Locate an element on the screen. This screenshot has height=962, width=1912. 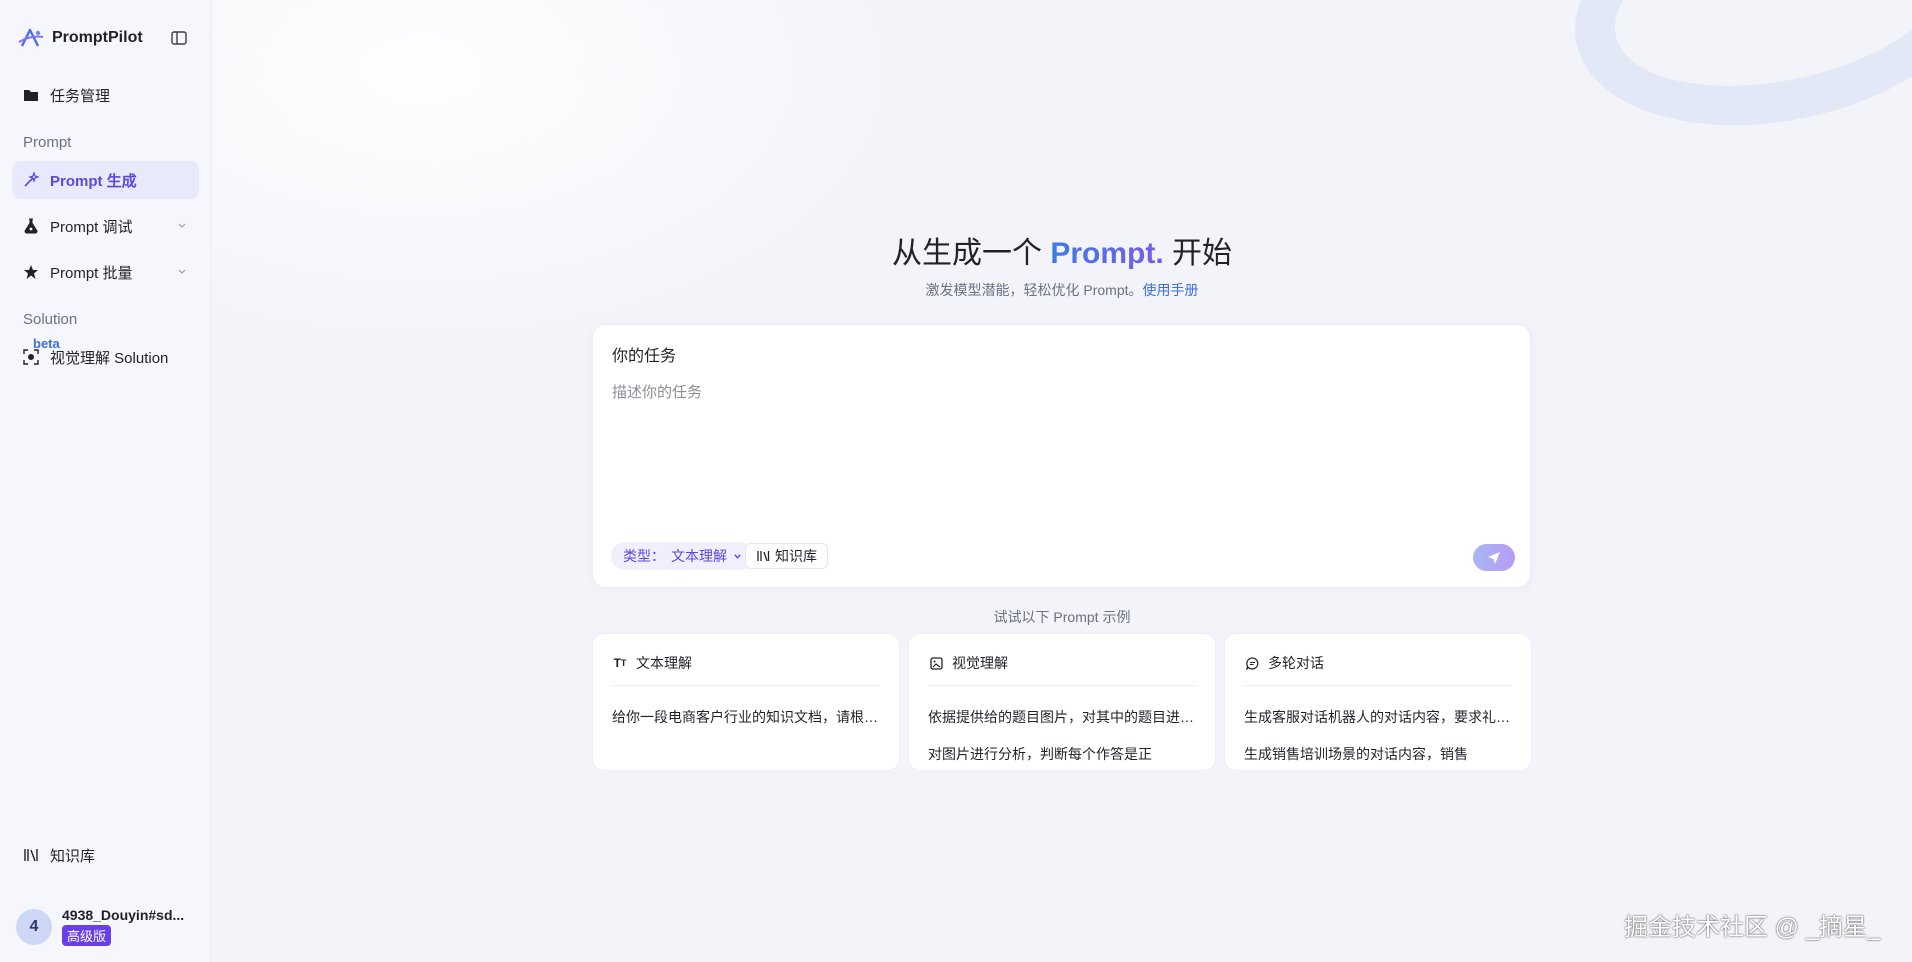
sidebar-item-label: 知识库 is located at coordinates (73, 856).